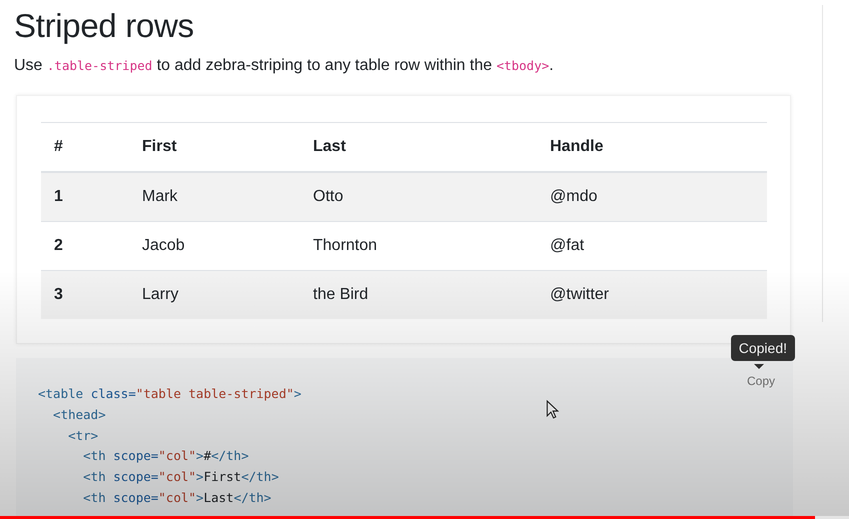  Describe the element at coordinates (104, 26) in the screenshot. I see `page-heading: Striped rows` at that location.